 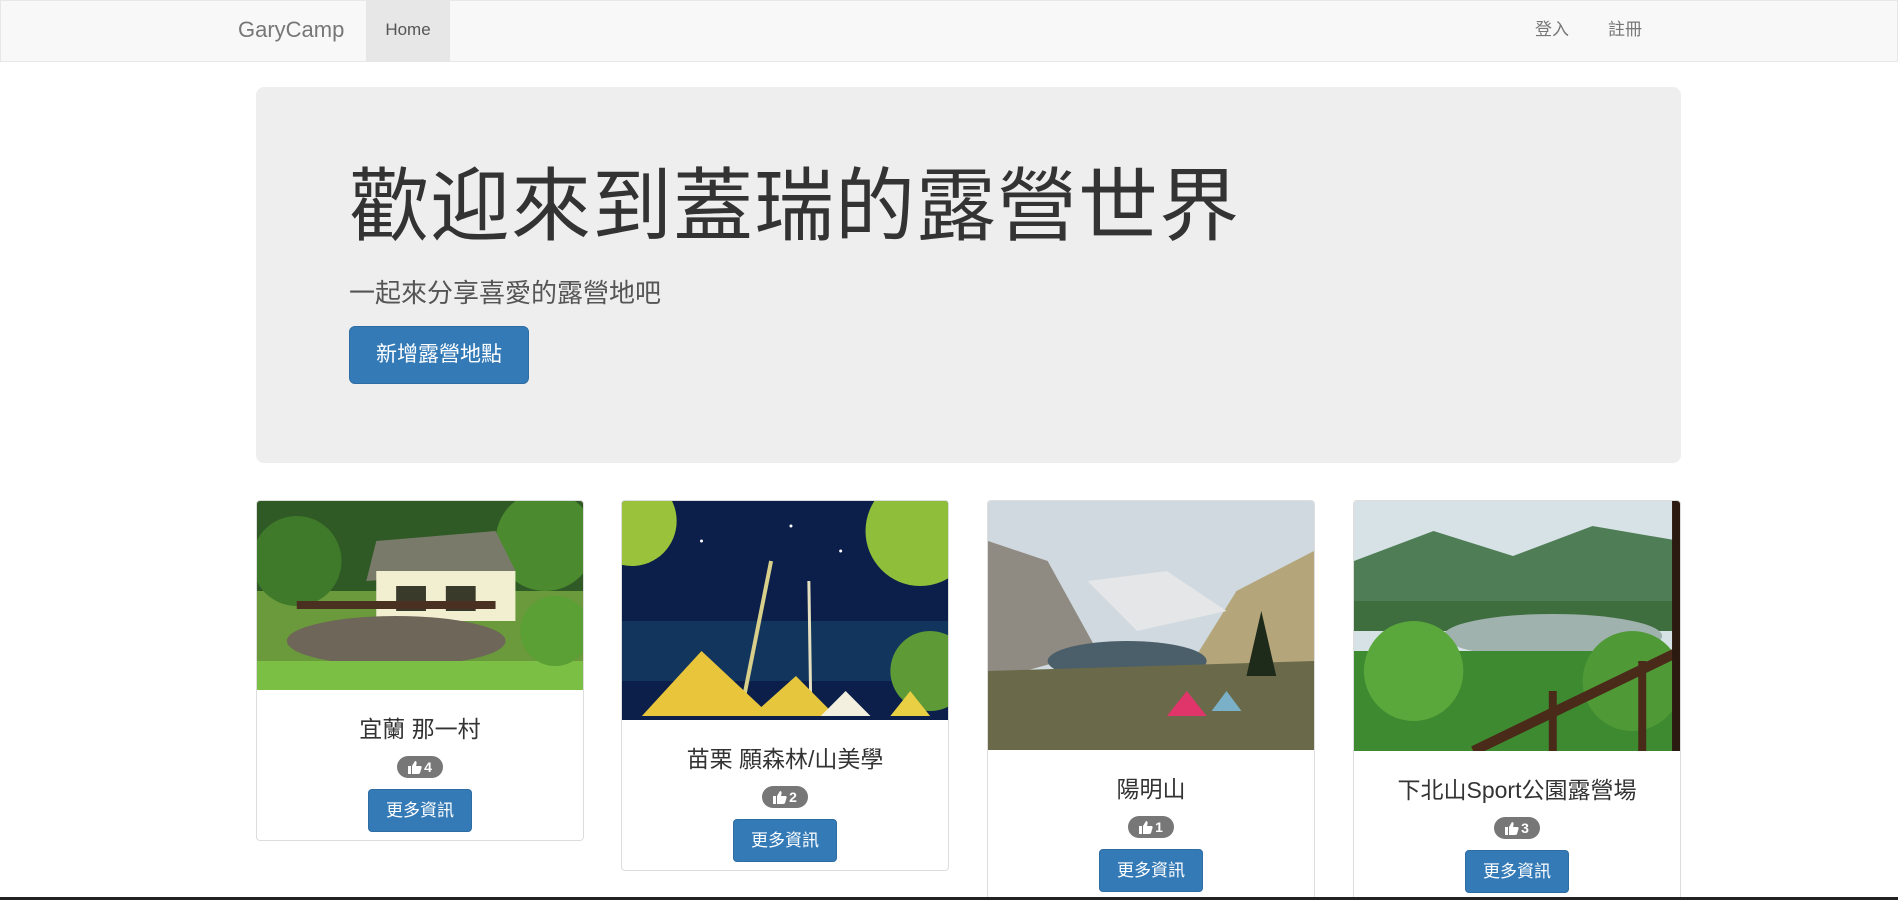 What do you see at coordinates (785, 759) in the screenshot?
I see `card-title: 苗栗 願森林/山美學` at bounding box center [785, 759].